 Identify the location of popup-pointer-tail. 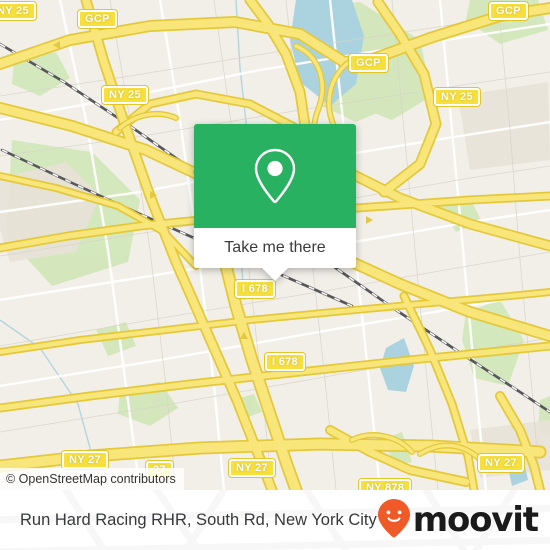
(275, 274).